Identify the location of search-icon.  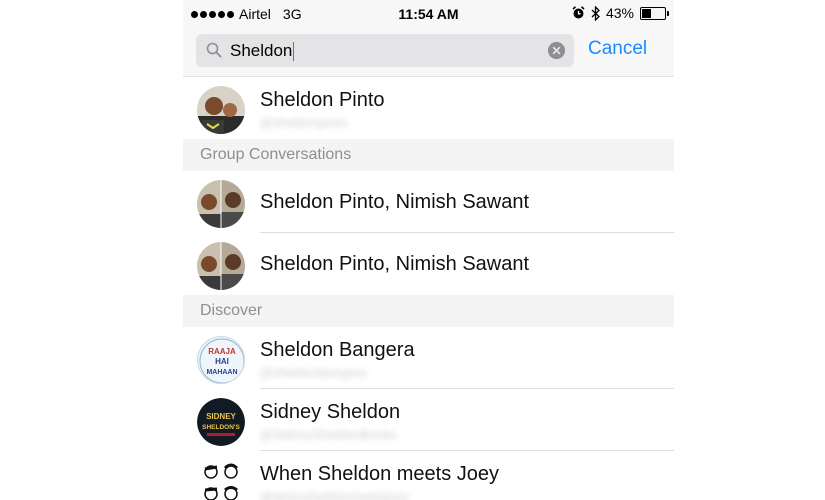
(214, 50).